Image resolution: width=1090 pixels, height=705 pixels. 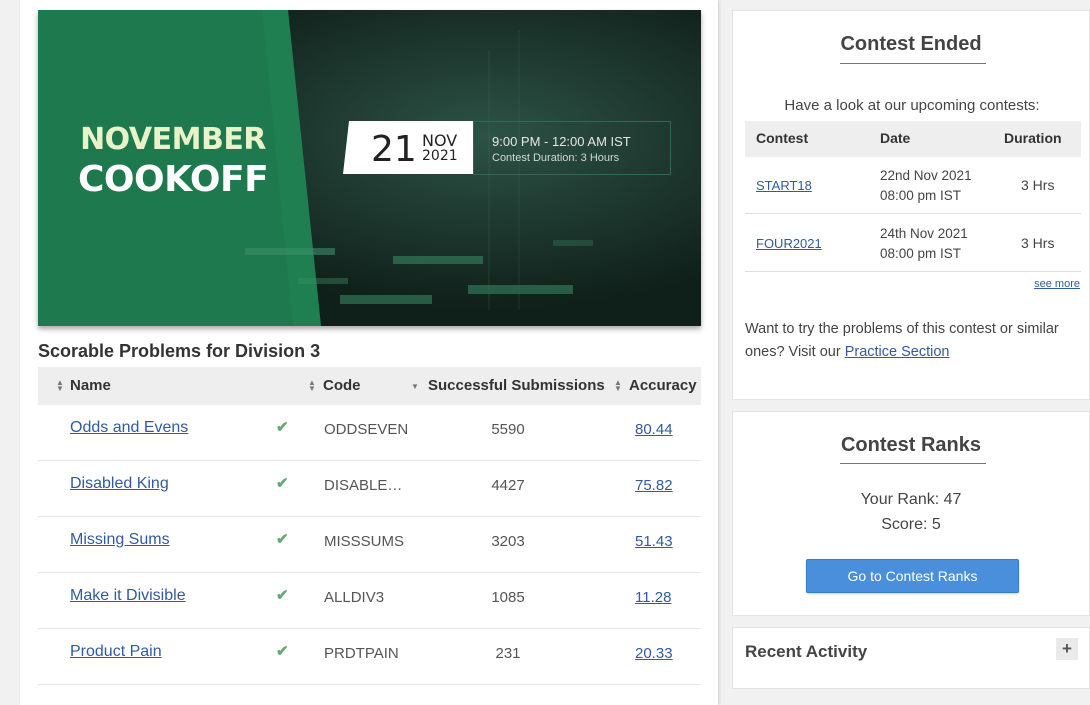 I want to click on sort-code-icon: ▲ ▼, so click(x=312, y=386).